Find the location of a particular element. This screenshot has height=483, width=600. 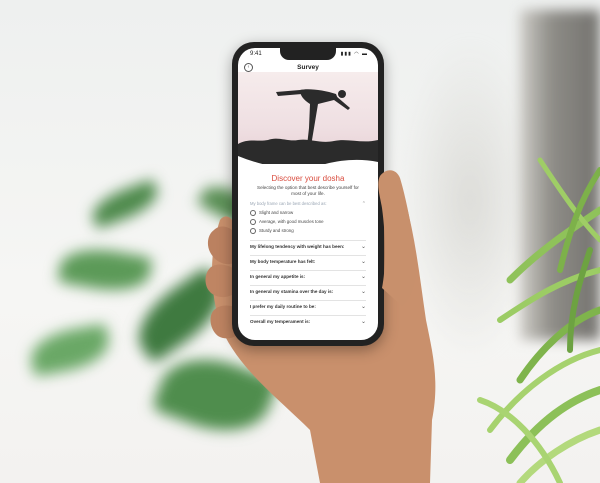

option-radio: Average, with good muscles tone is located at coordinates (305, 223).